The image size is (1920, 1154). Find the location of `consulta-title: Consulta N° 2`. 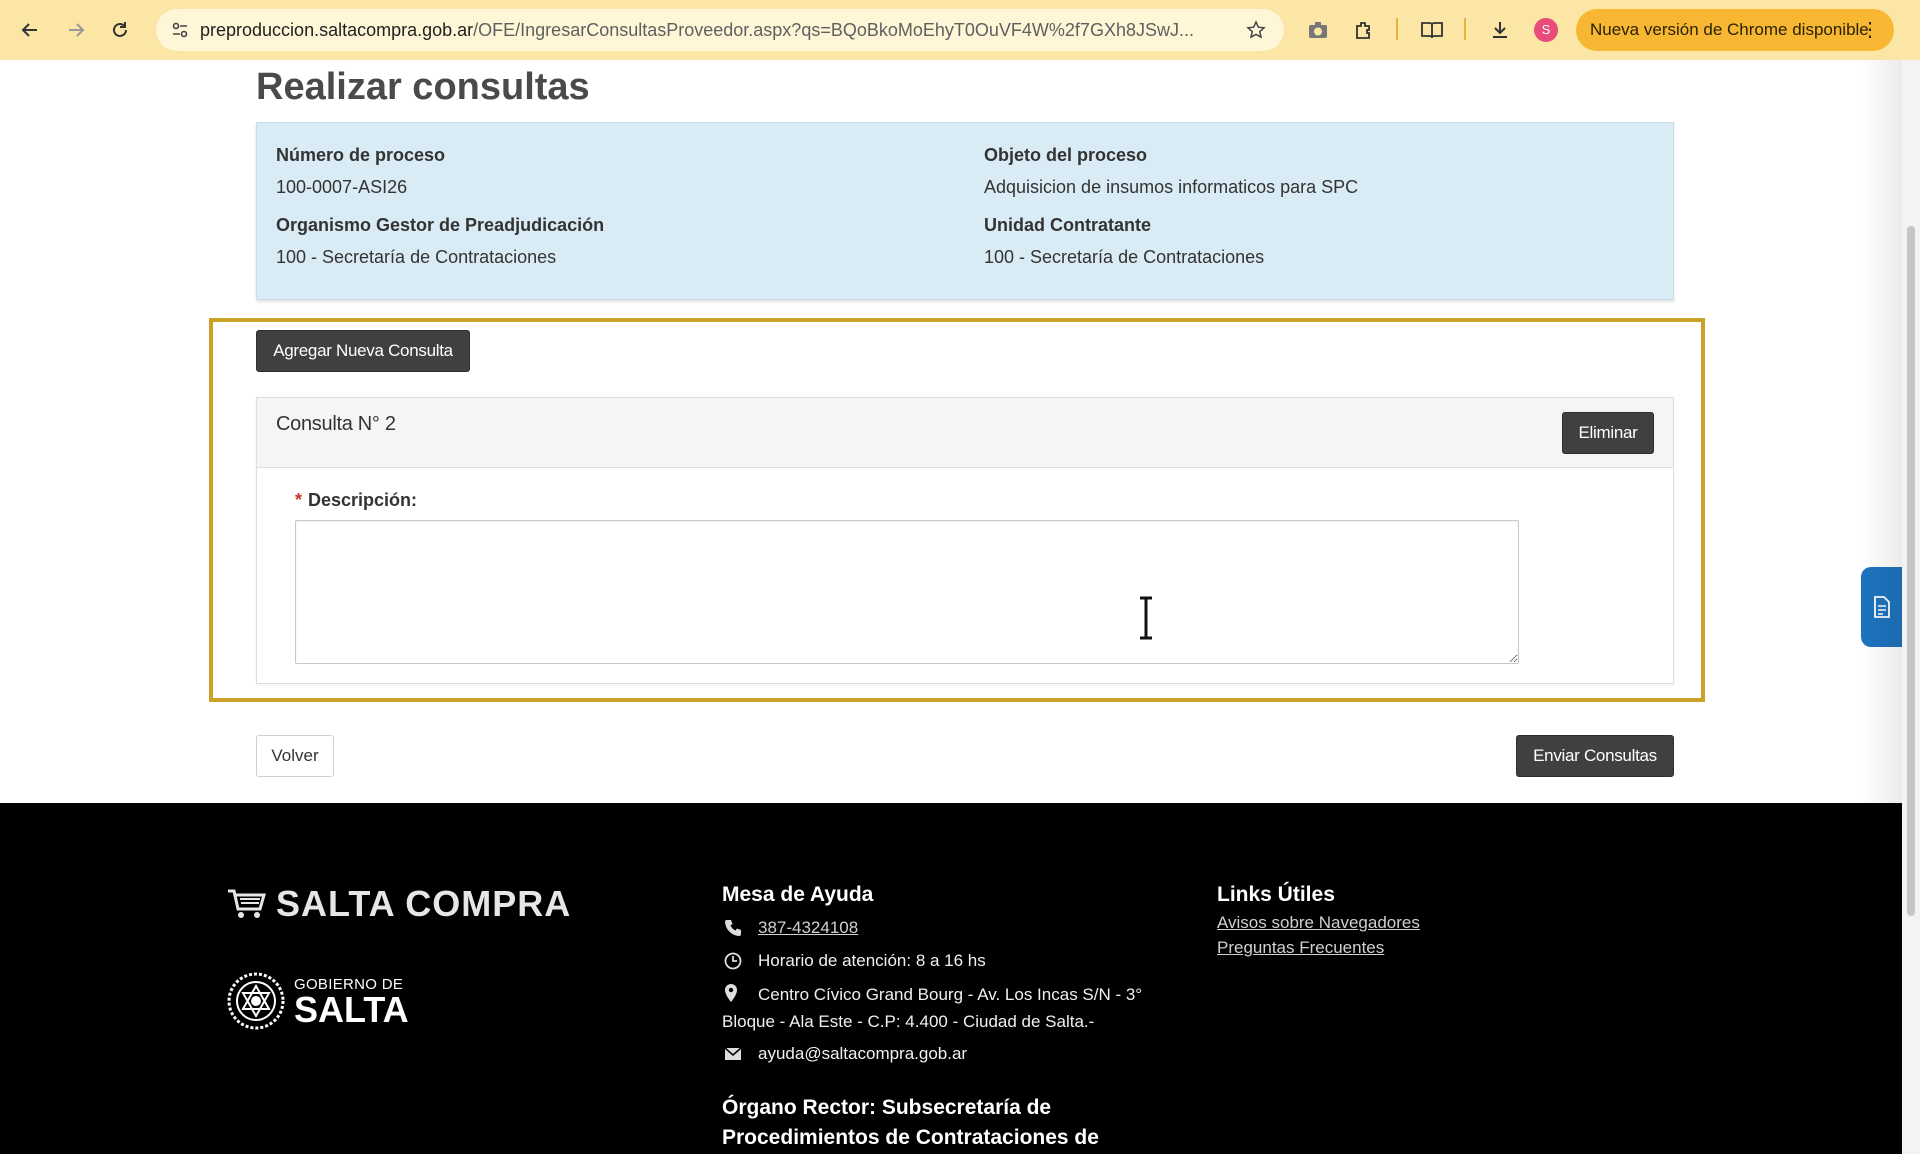

consulta-title: Consulta N° 2 is located at coordinates (336, 424).